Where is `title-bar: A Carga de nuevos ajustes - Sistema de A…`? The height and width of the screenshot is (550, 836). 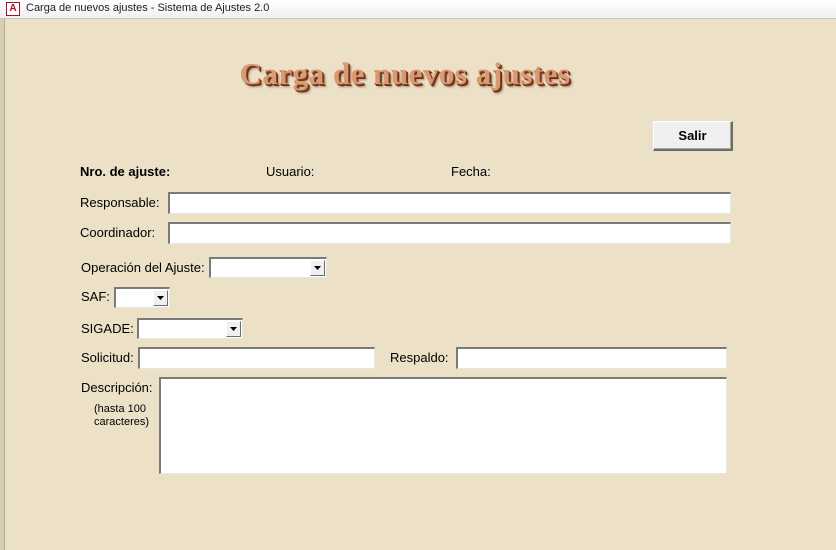
title-bar: A Carga de nuevos ajustes - Sistema de A… is located at coordinates (418, 9).